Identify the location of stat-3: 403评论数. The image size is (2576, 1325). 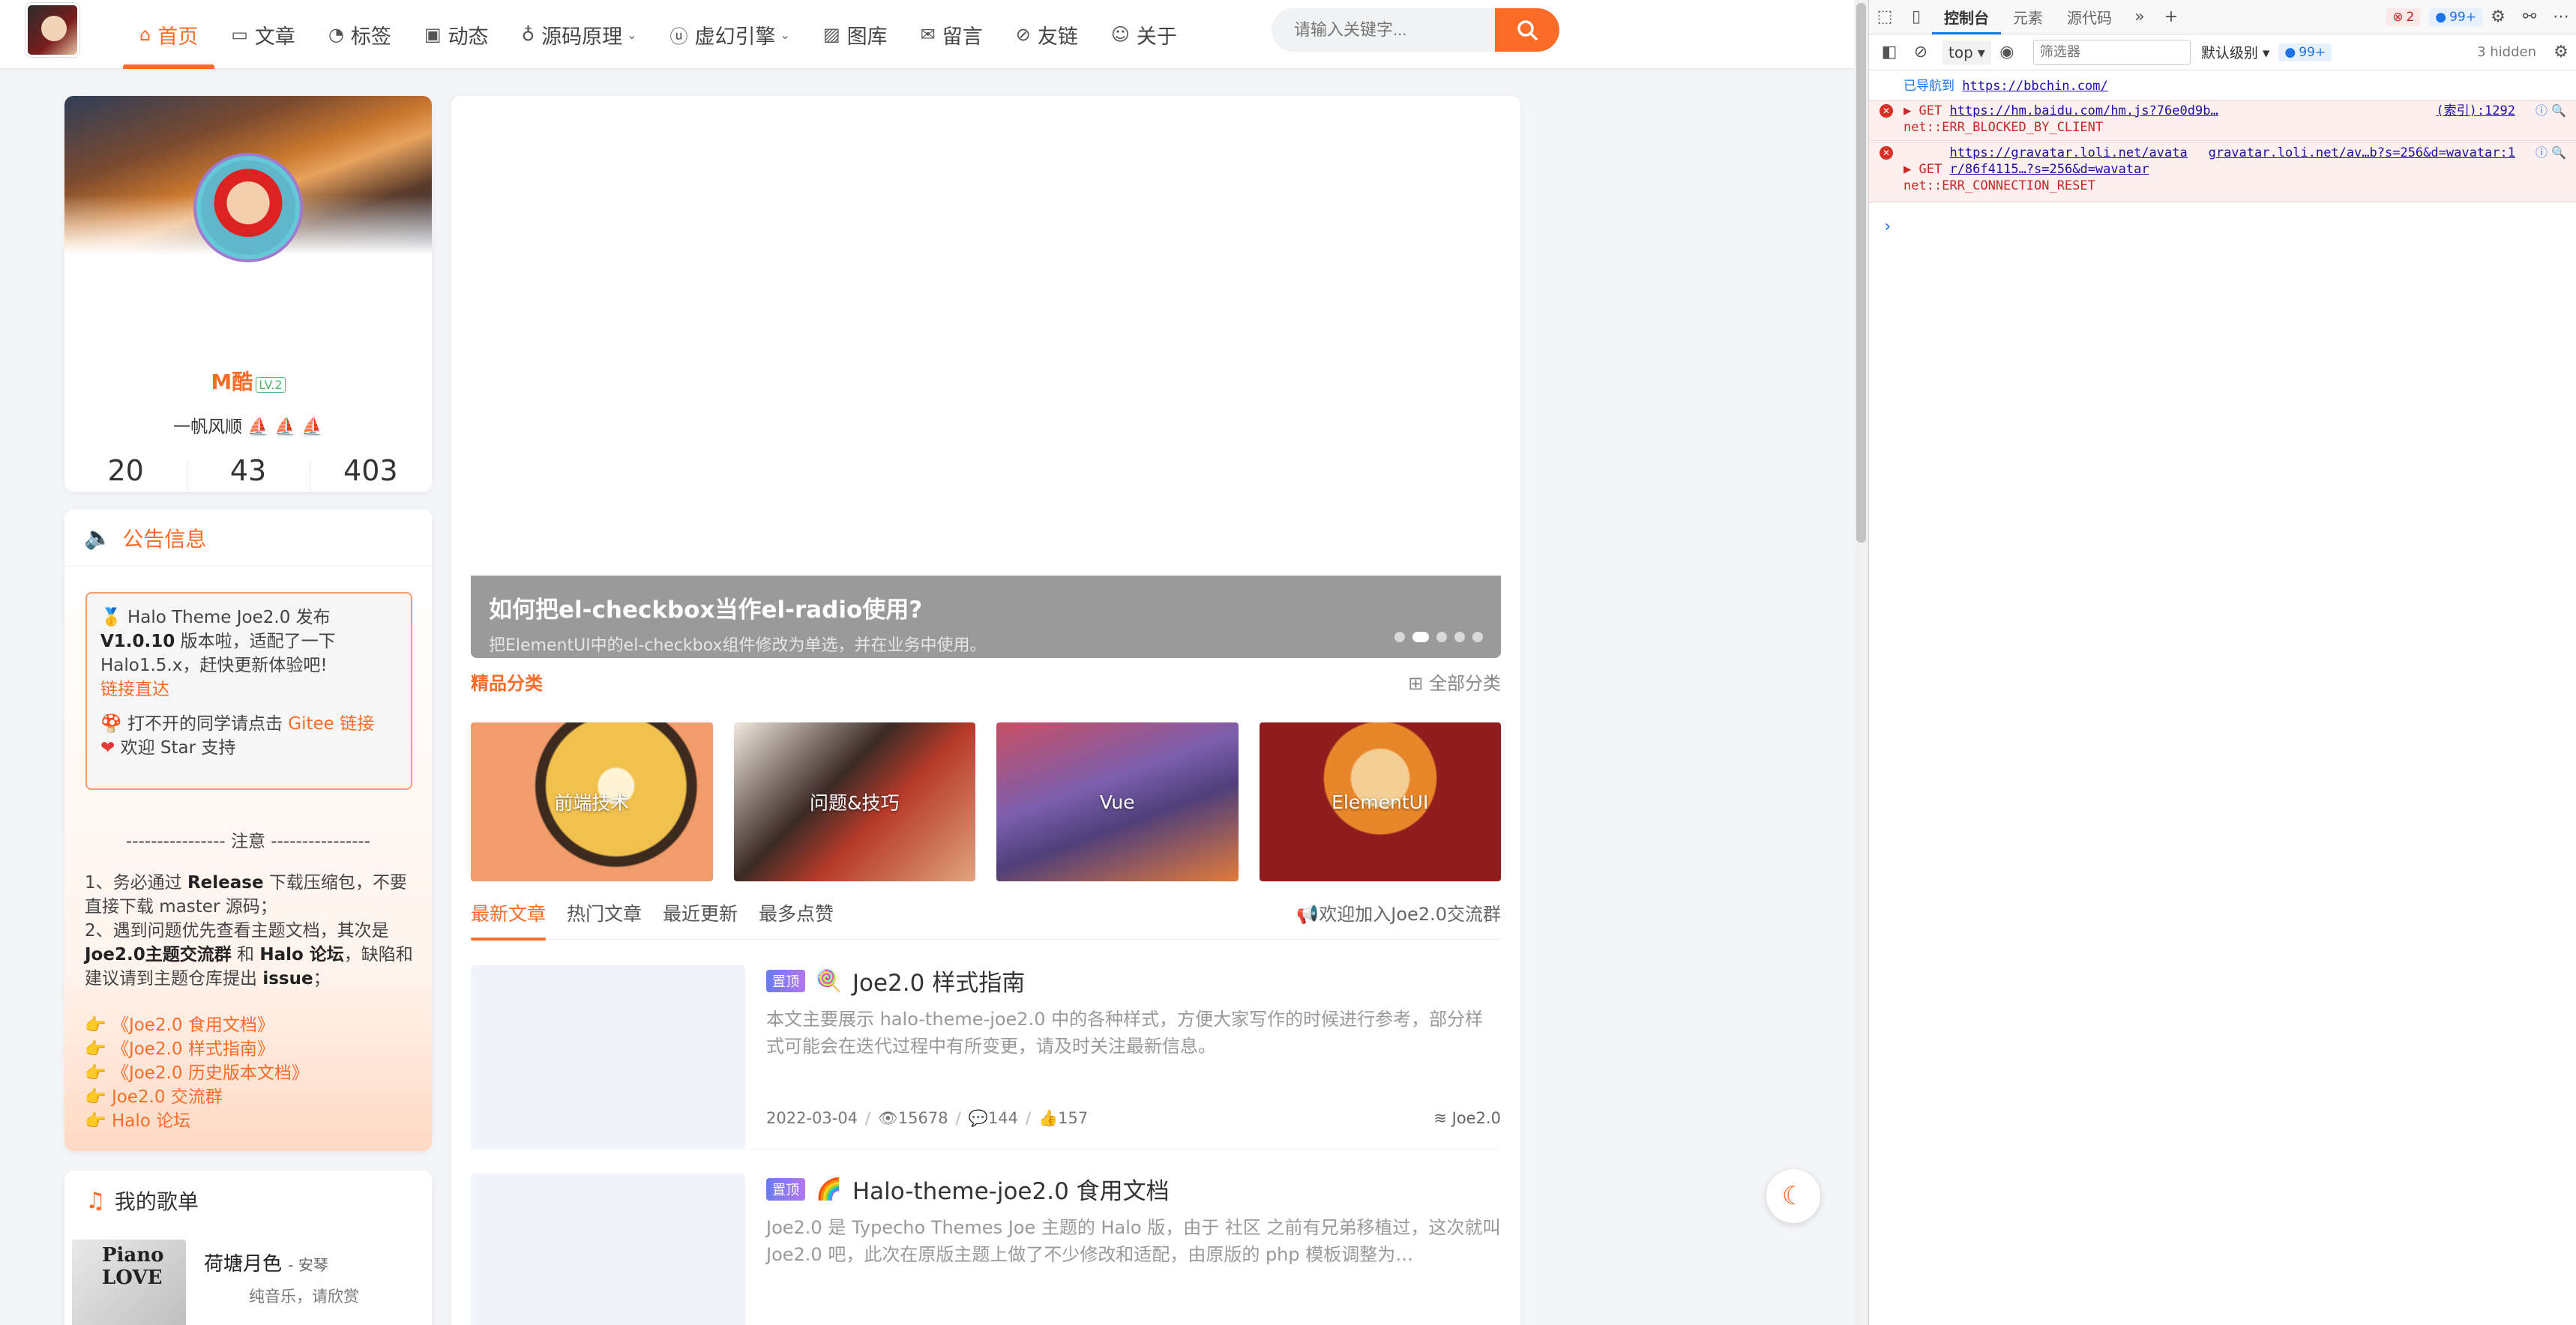
(371, 472).